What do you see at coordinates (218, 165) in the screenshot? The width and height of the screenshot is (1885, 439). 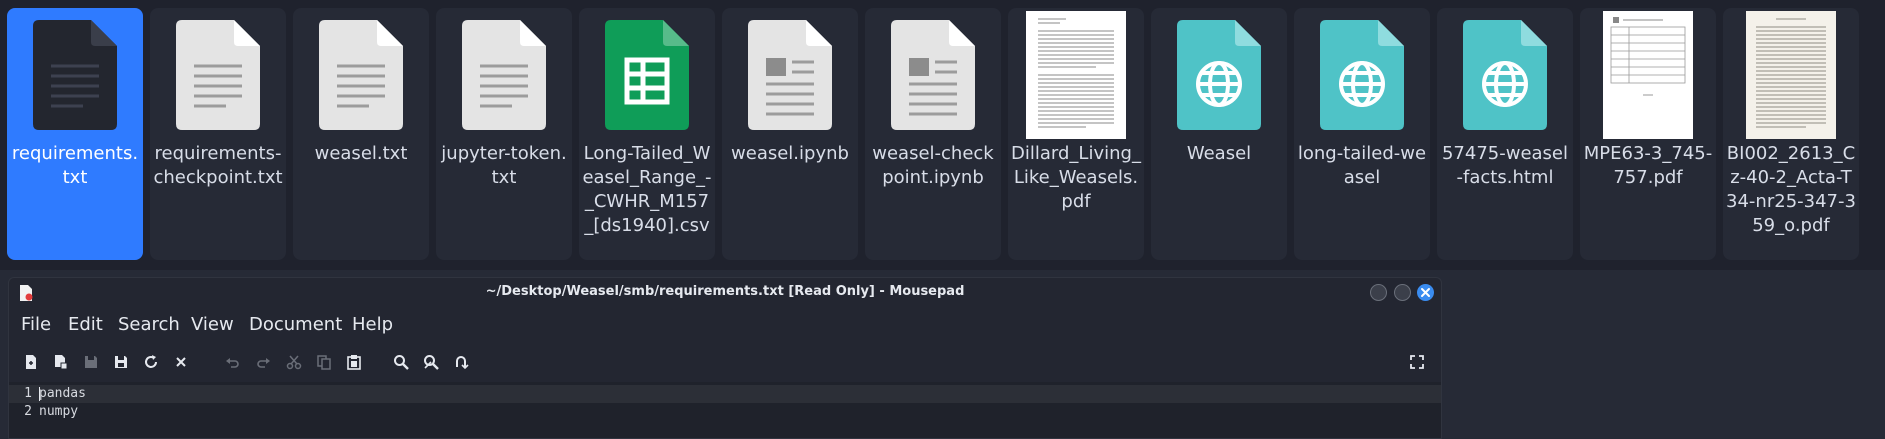 I see `file-name: requirements-checkpoint.txt` at bounding box center [218, 165].